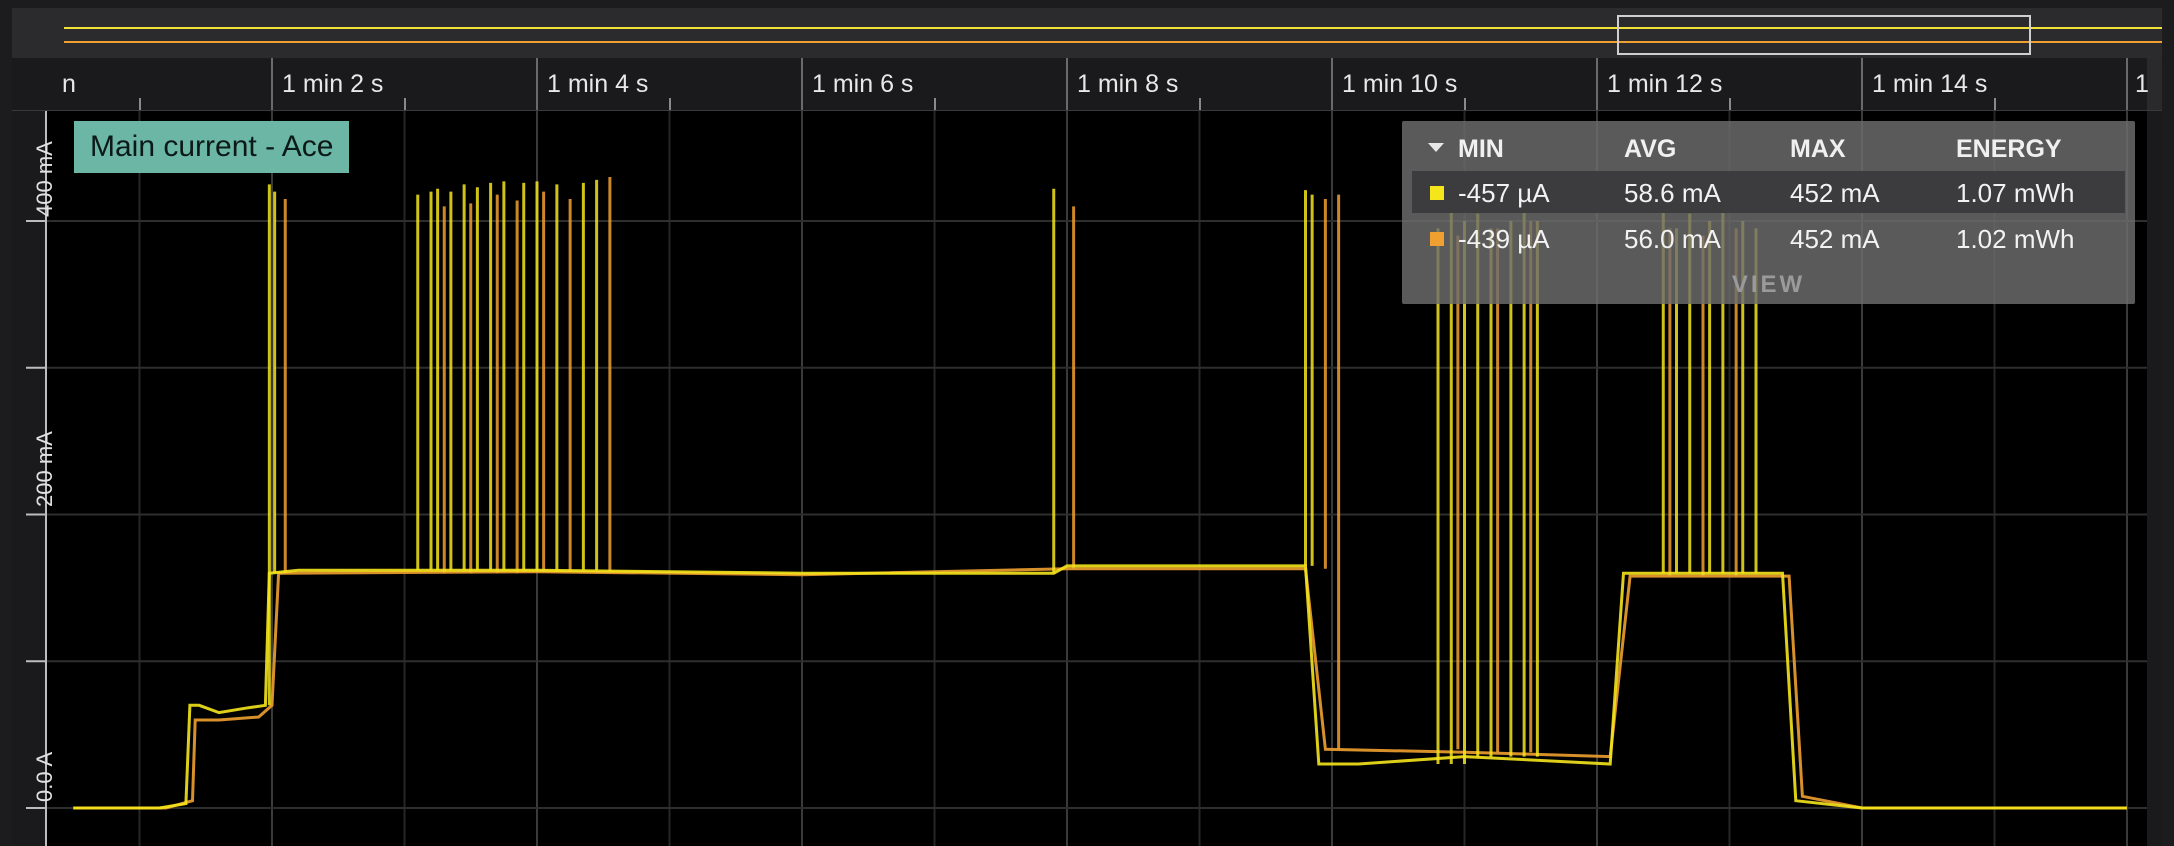 Image resolution: width=2174 pixels, height=846 pixels. Describe the element at coordinates (2015, 239) in the screenshot. I see `stat-energy: 1.02 mWh` at that location.